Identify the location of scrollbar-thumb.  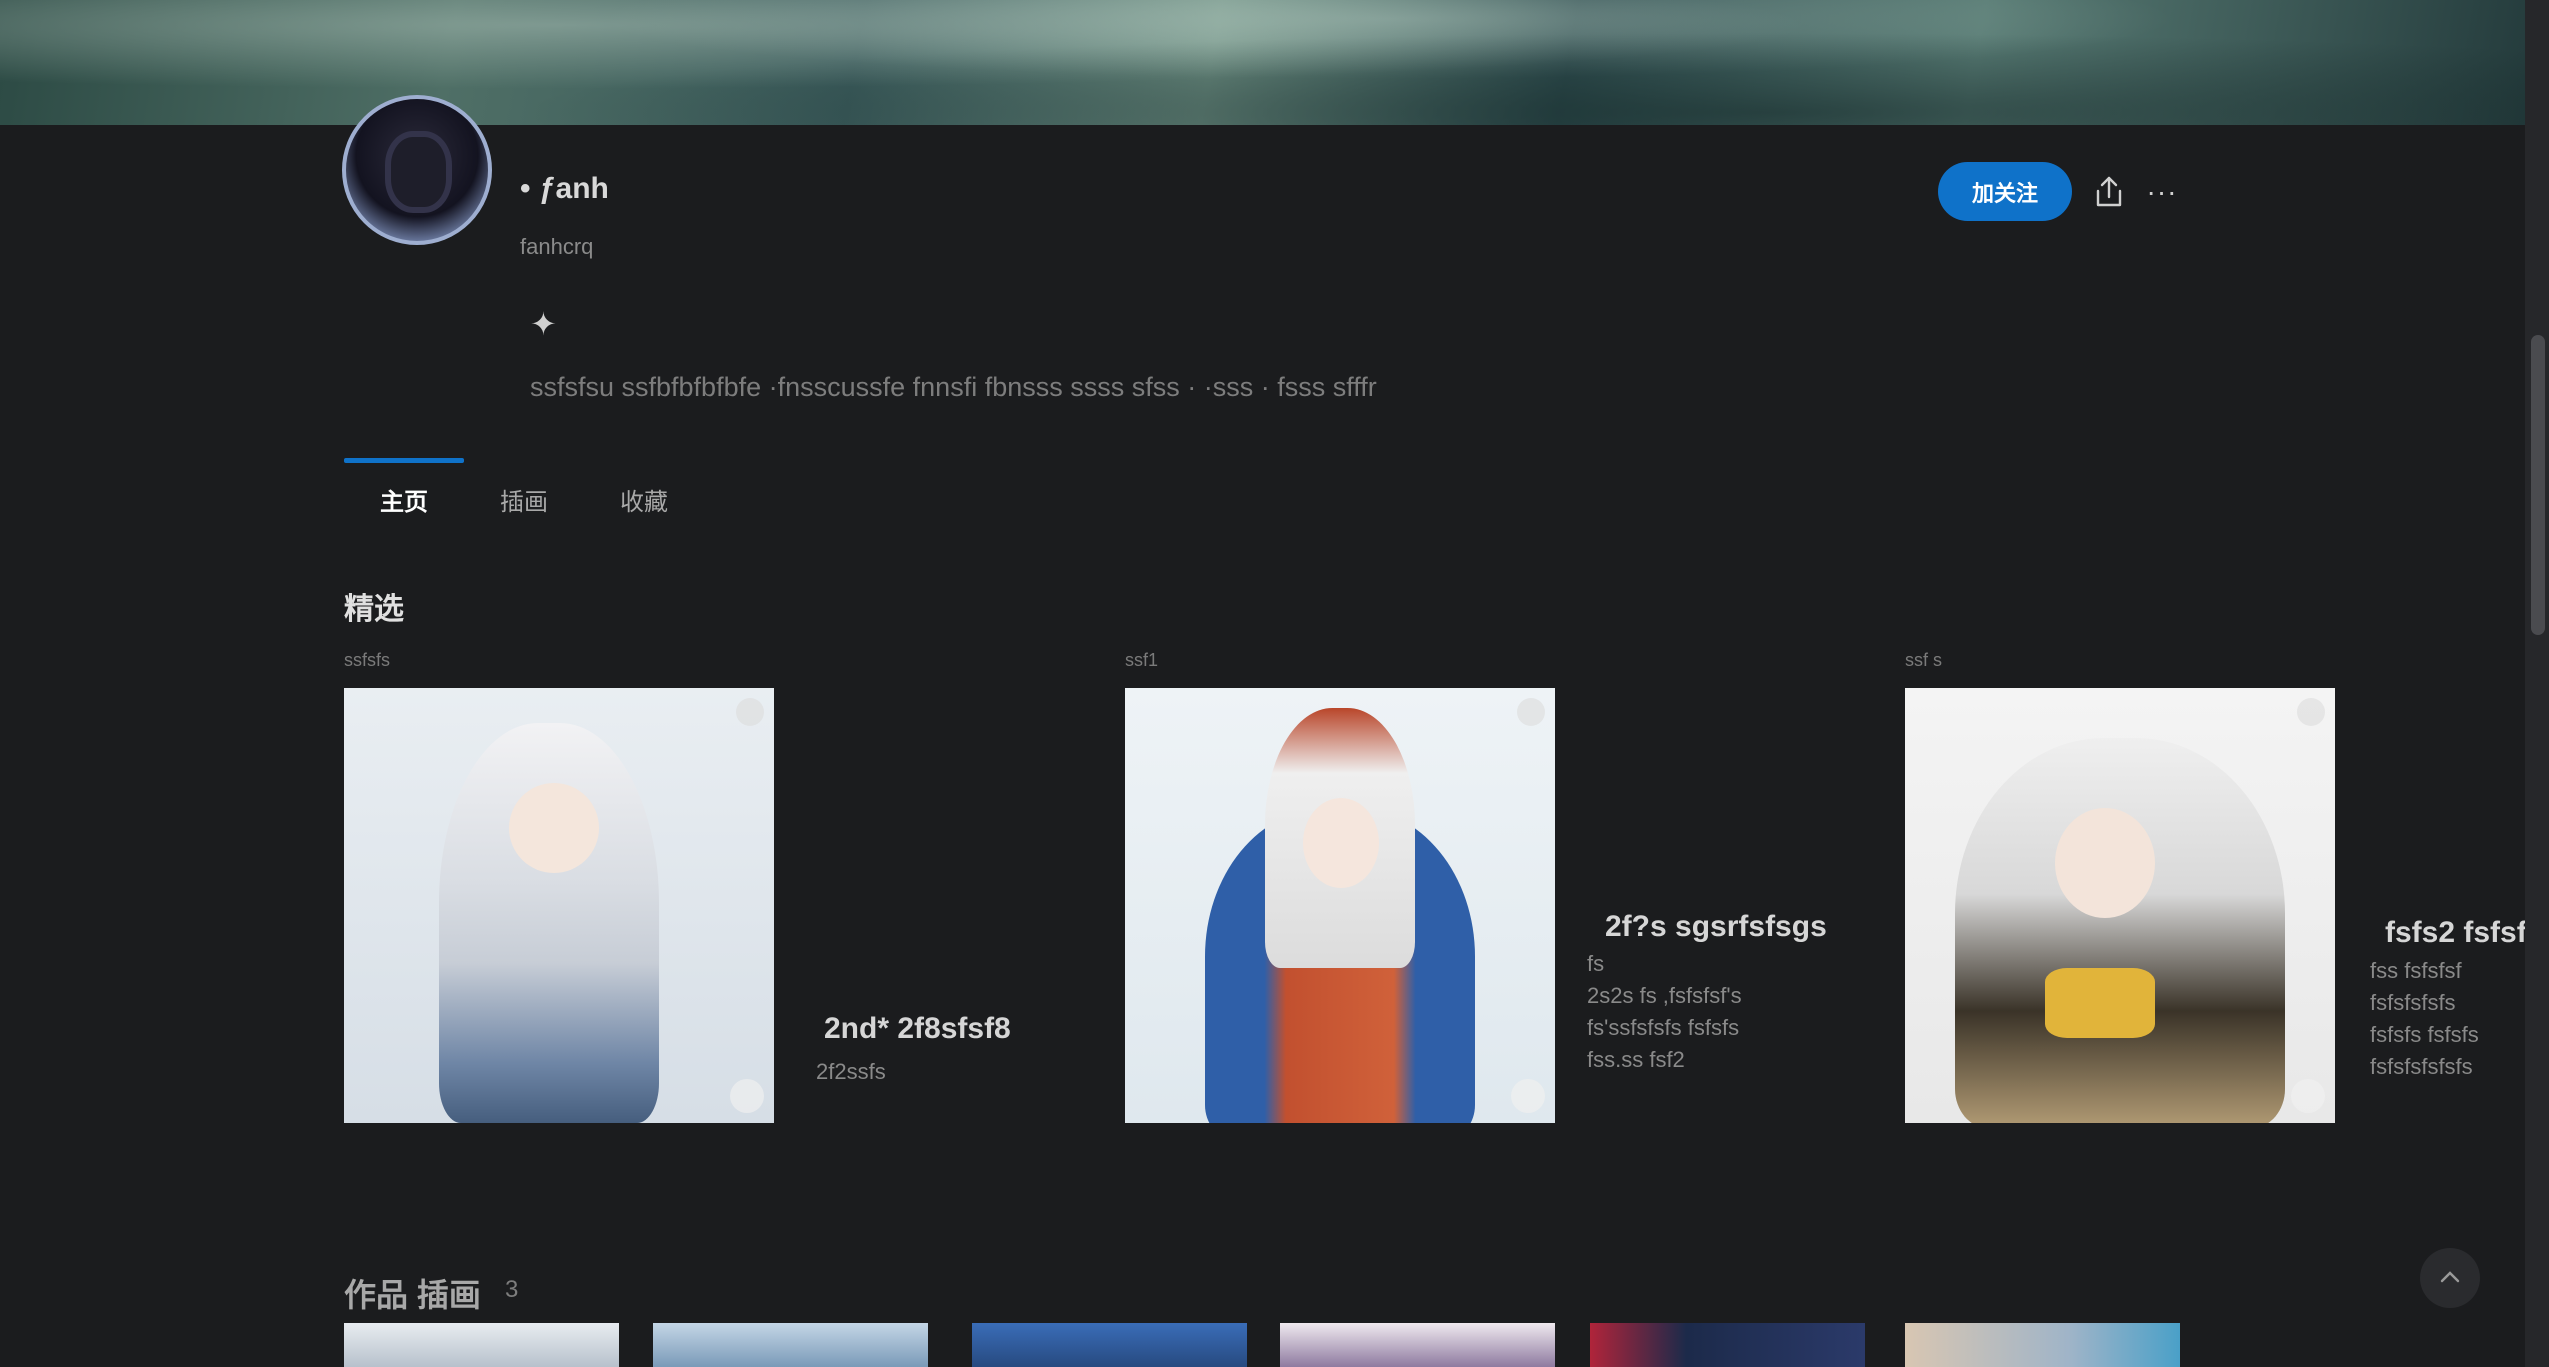
(2538, 485).